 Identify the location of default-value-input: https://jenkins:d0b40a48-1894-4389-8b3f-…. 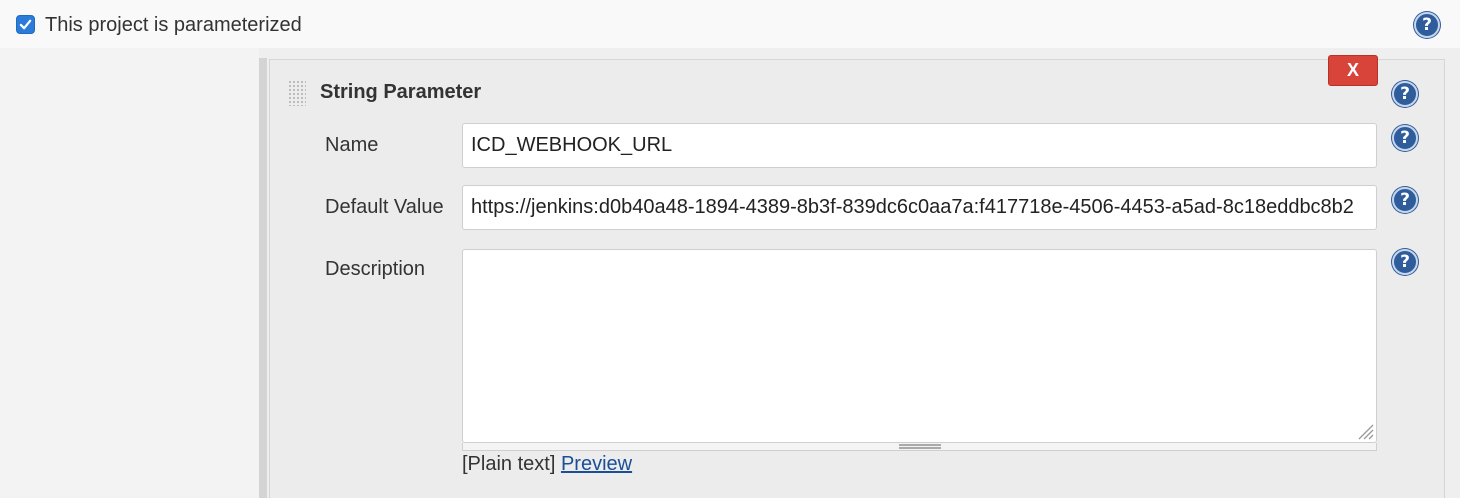
(919, 207).